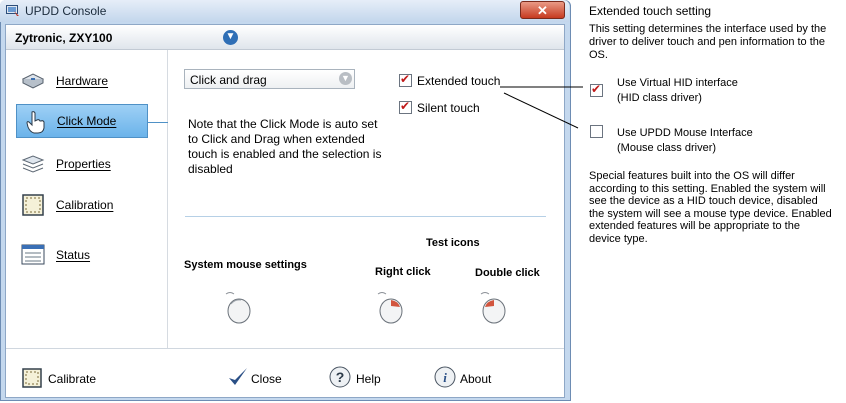 The height and width of the screenshot is (403, 846). I want to click on about-button: i About, so click(469, 378).